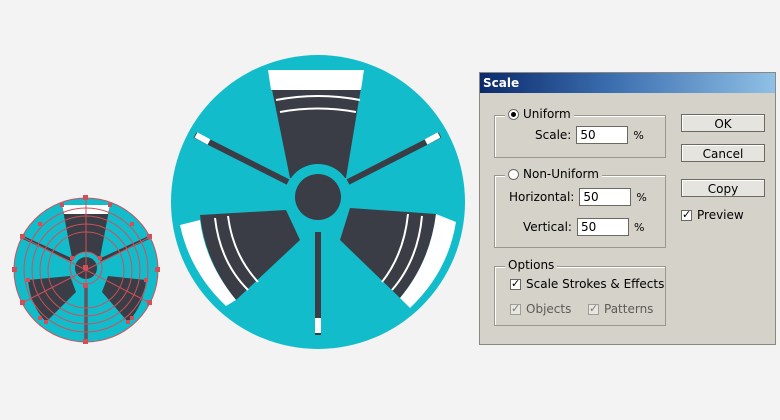 Image resolution: width=780 pixels, height=420 pixels. I want to click on preview-label: Preview, so click(720, 215).